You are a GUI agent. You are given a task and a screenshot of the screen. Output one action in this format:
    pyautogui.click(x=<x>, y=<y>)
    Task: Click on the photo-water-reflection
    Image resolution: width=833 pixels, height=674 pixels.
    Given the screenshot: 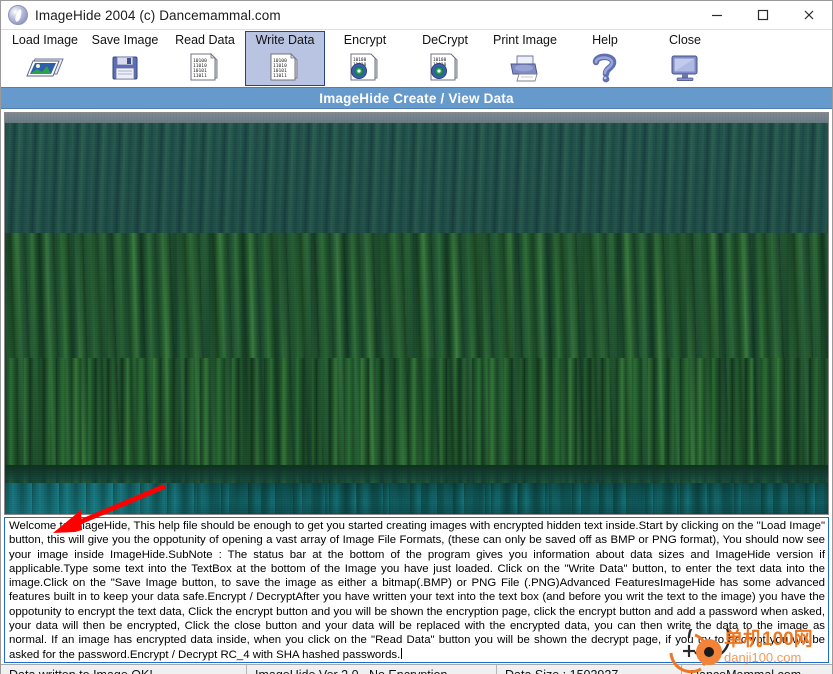 What is the action you would take?
    pyautogui.click(x=416, y=498)
    